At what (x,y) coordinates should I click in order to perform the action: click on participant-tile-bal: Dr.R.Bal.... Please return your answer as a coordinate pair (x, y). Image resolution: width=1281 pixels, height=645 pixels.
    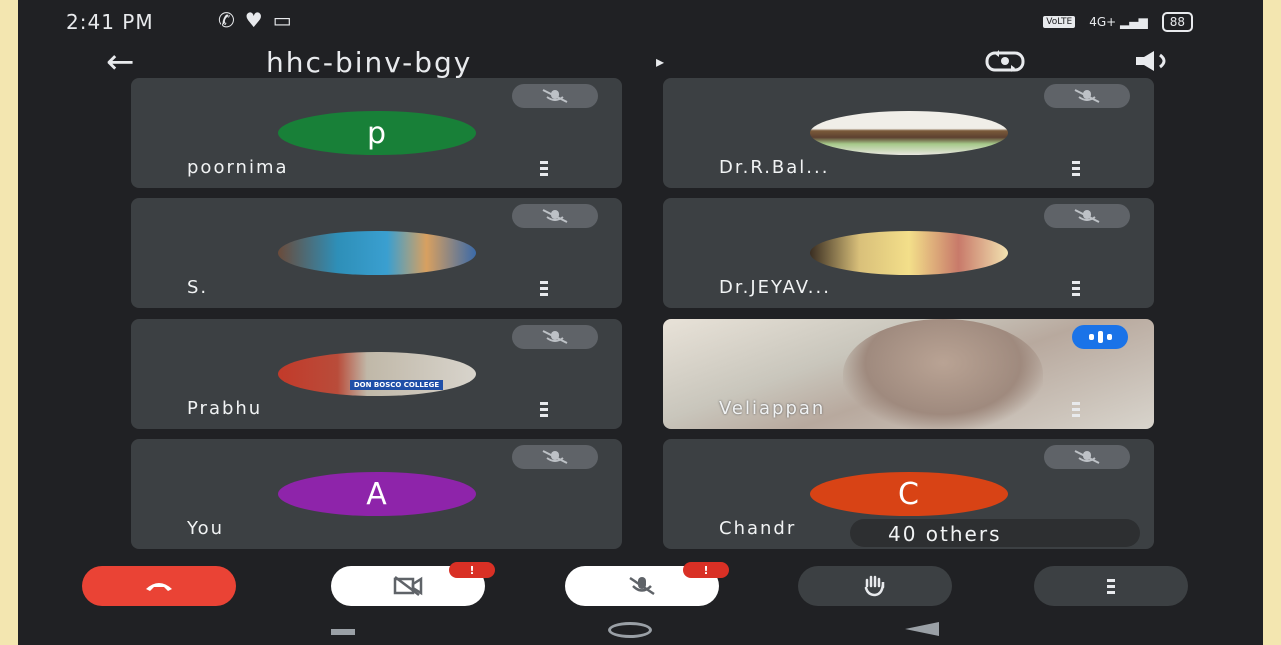
    Looking at the image, I should click on (908, 133).